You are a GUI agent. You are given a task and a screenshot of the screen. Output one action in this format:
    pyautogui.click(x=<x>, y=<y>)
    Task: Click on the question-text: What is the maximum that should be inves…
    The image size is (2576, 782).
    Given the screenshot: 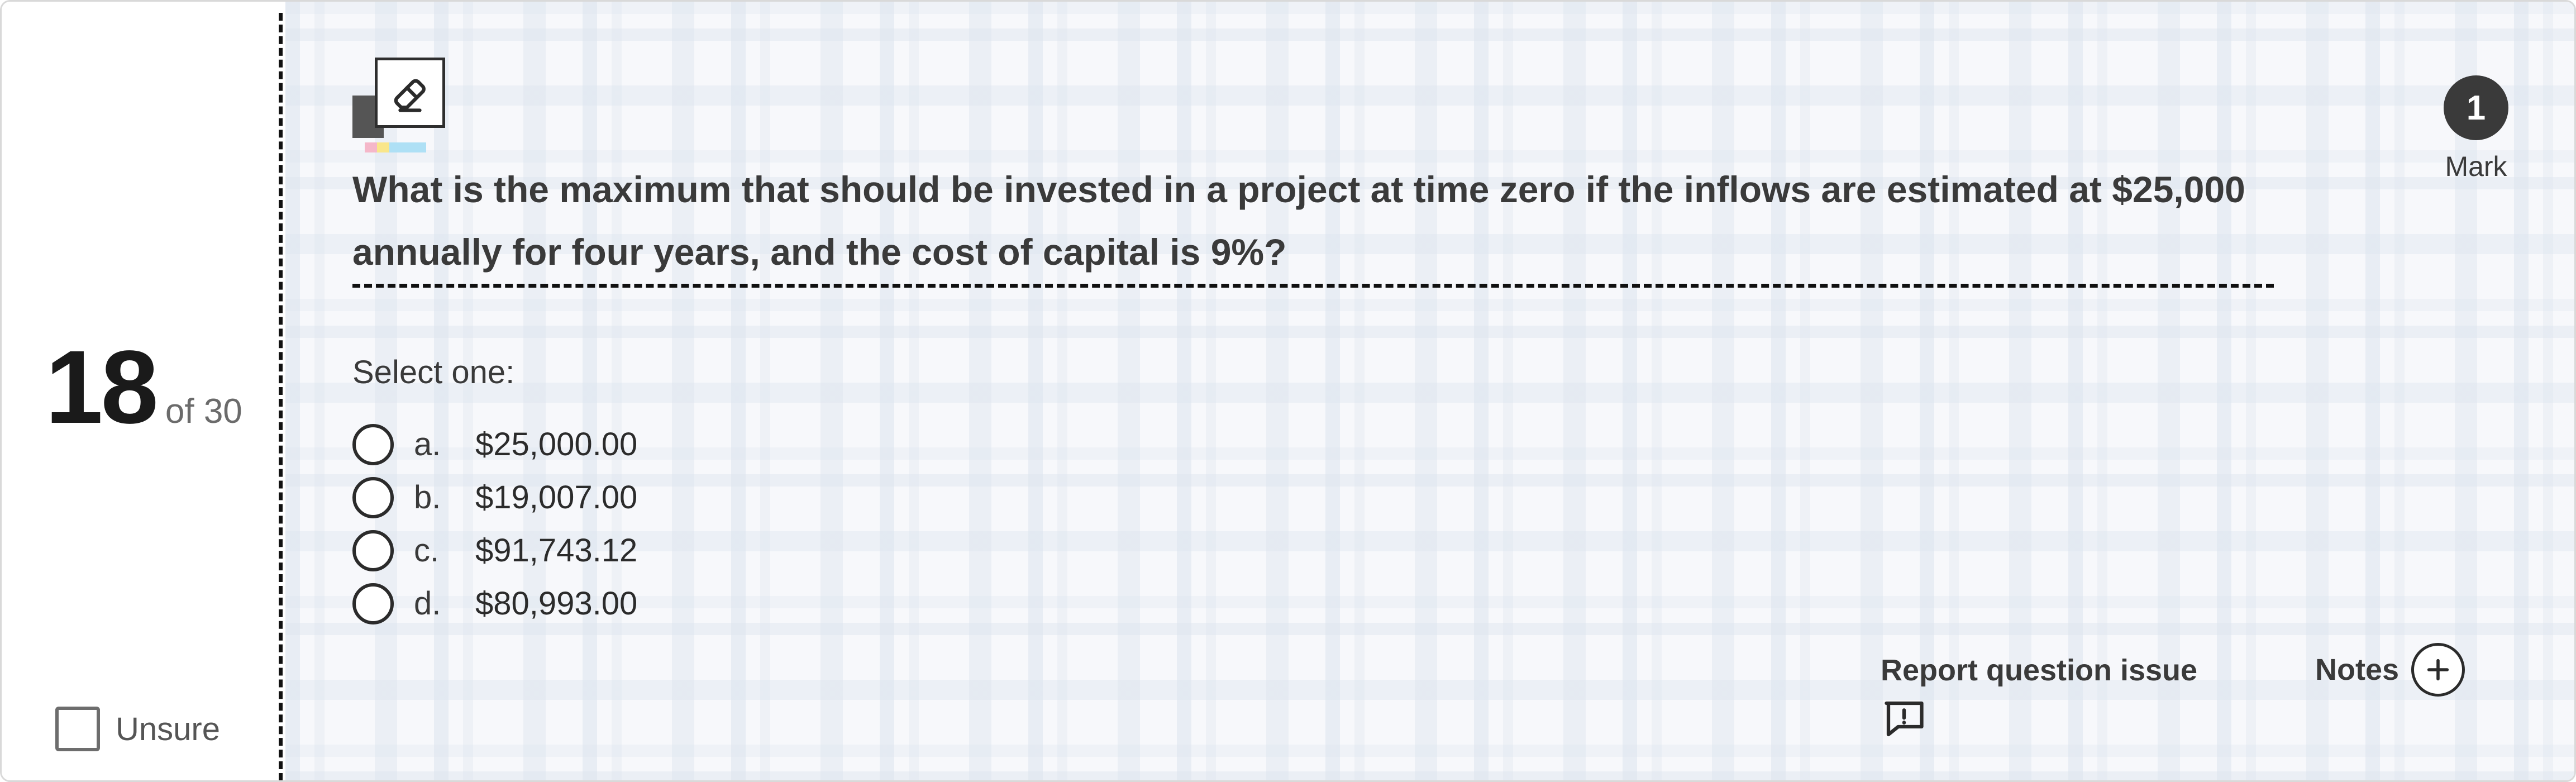 What is the action you would take?
    pyautogui.click(x=1299, y=221)
    